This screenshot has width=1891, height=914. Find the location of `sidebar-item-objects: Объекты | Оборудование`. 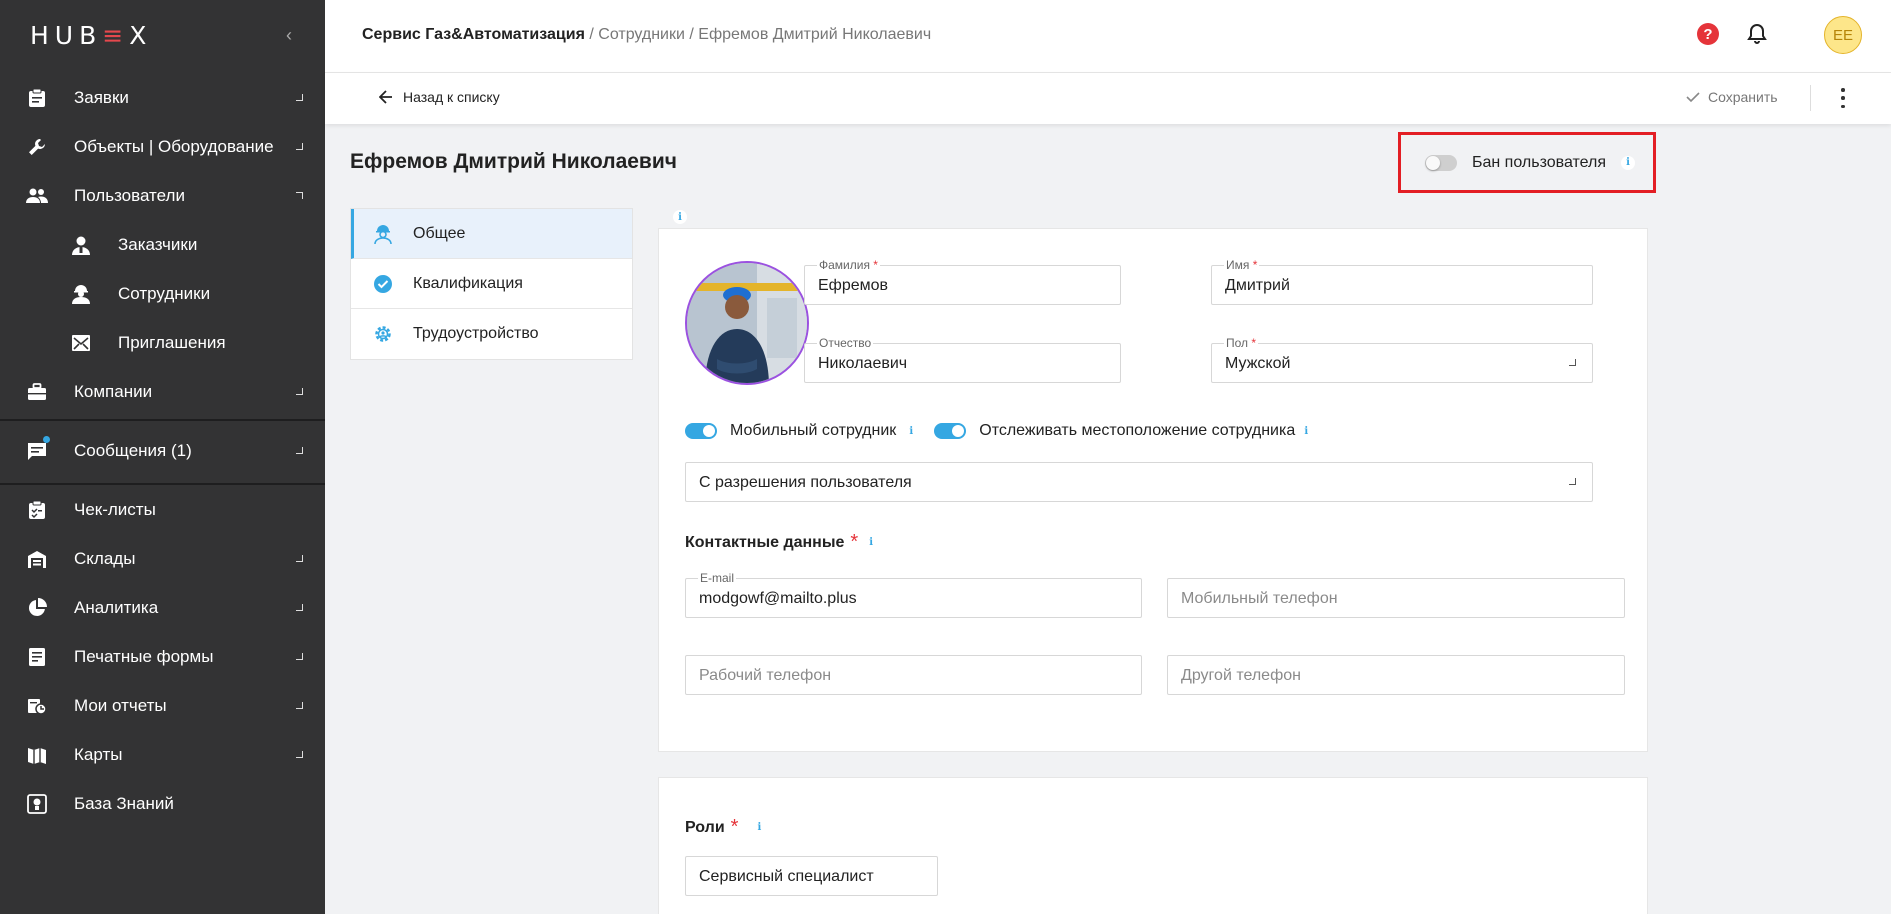

sidebar-item-objects: Объекты | Оборудование is located at coordinates (162, 147).